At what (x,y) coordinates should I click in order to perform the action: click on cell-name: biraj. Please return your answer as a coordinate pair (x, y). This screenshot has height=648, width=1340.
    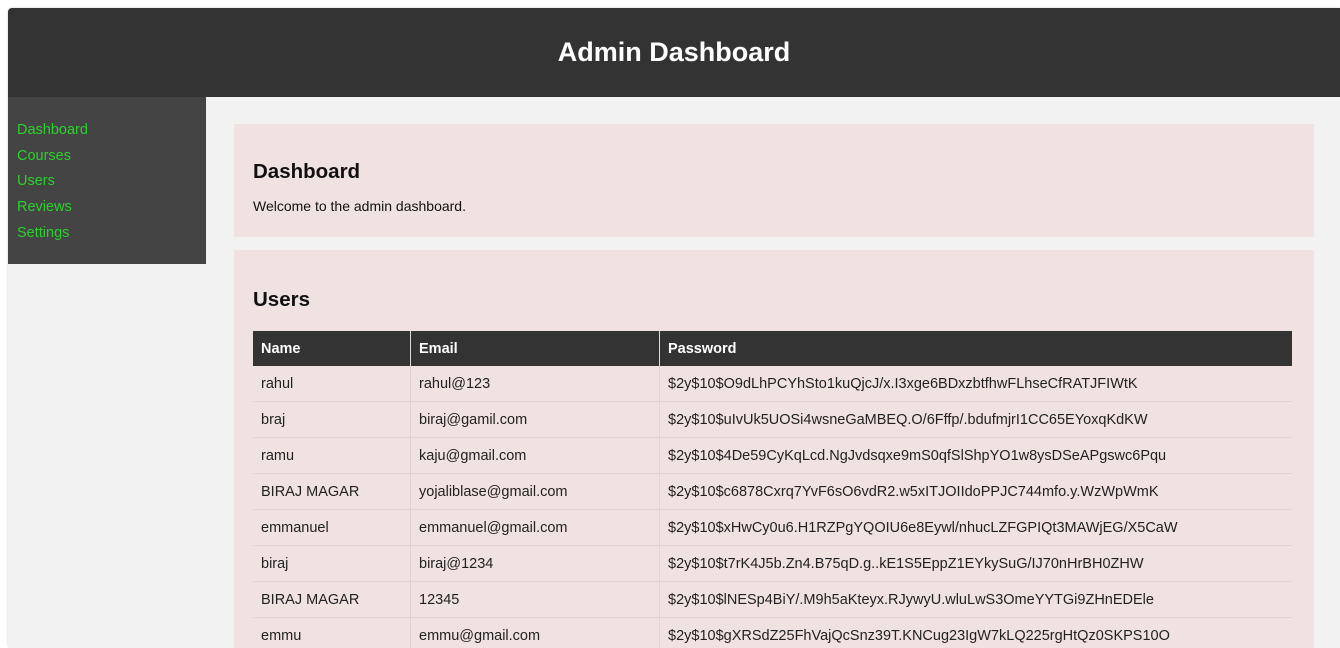
    Looking at the image, I should click on (332, 563).